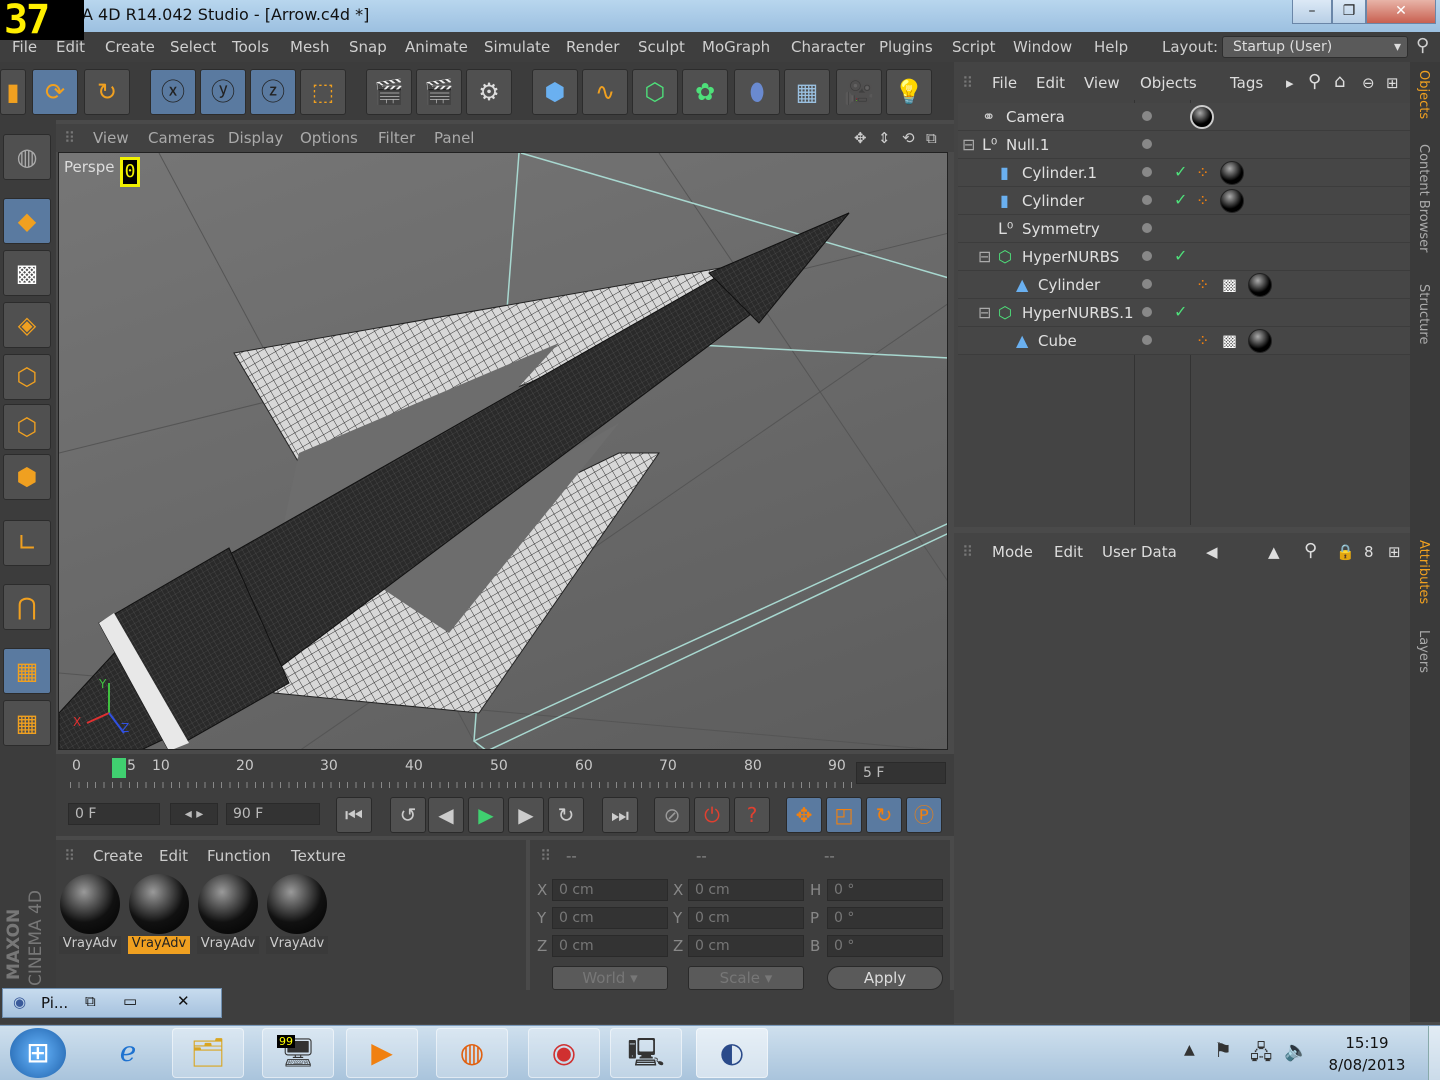 The height and width of the screenshot is (1080, 1440). Describe the element at coordinates (931, 138) in the screenshot. I see `toggle-view-icon: ⧉` at that location.